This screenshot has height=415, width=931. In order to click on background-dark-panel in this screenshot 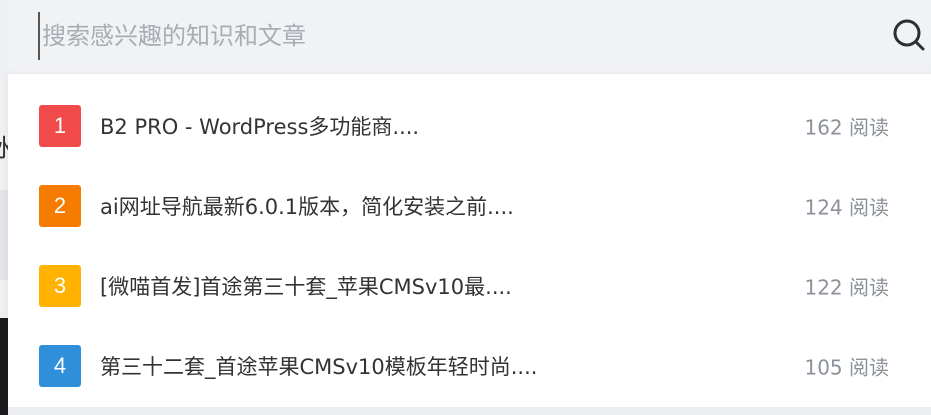, I will do `click(4, 366)`.